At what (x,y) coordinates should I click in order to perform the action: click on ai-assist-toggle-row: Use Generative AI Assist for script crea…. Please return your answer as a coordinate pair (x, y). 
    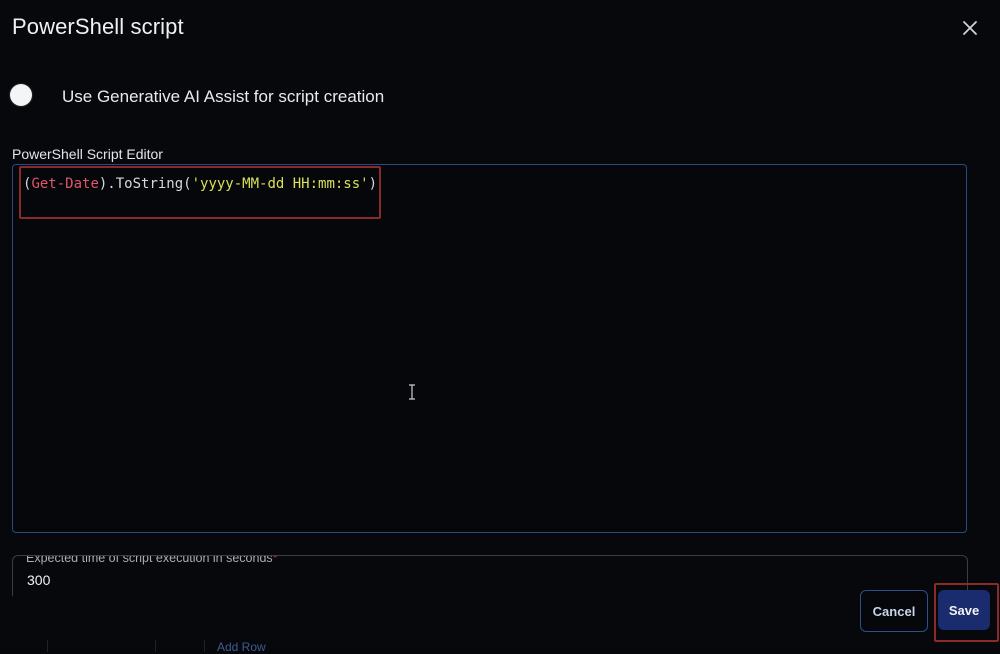
    Looking at the image, I should click on (310, 96).